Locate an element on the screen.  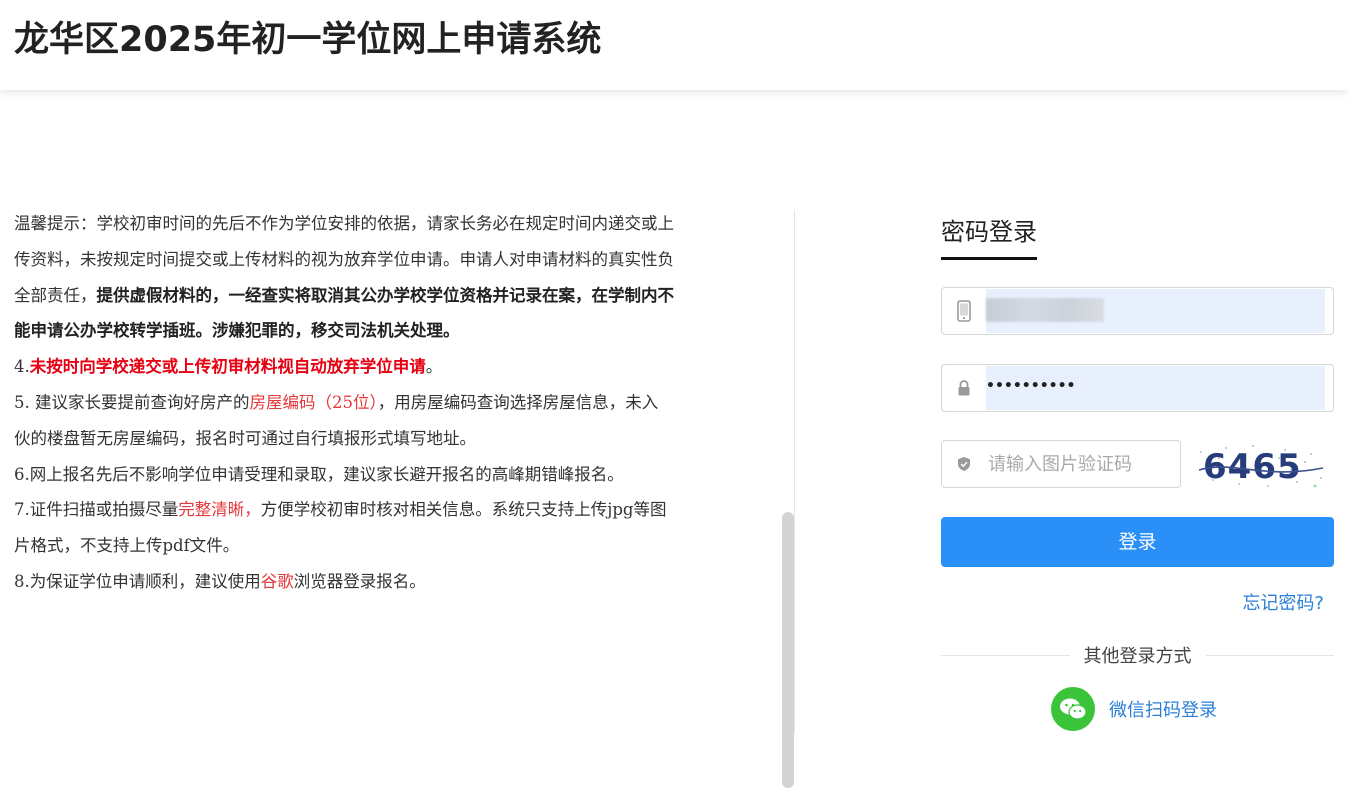
page-header: 龙华区2025年初一学位网上申请系统 is located at coordinates (674, 45).